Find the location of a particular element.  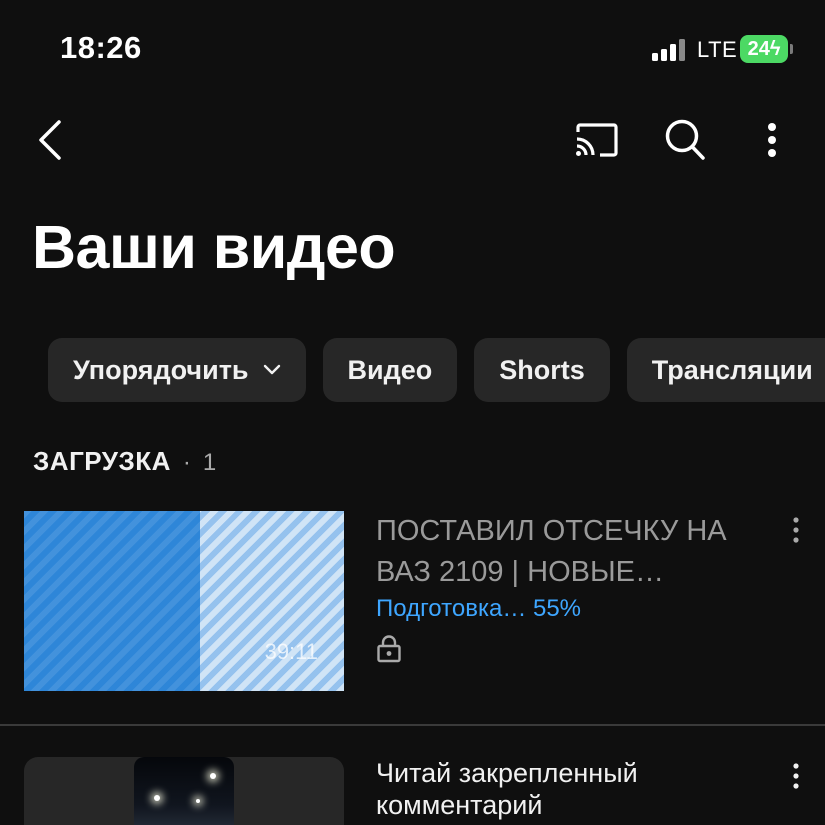

back-button is located at coordinates (50, 140).